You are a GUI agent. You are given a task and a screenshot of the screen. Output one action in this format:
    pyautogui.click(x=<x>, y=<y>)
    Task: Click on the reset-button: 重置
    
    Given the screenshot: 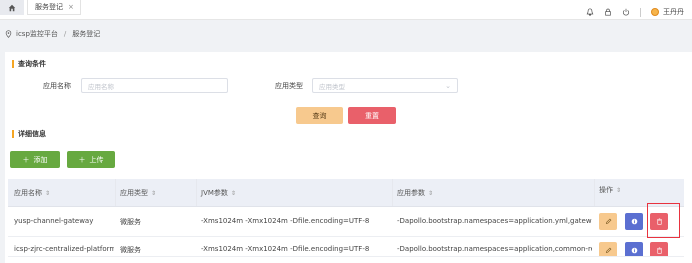 What is the action you would take?
    pyautogui.click(x=372, y=115)
    